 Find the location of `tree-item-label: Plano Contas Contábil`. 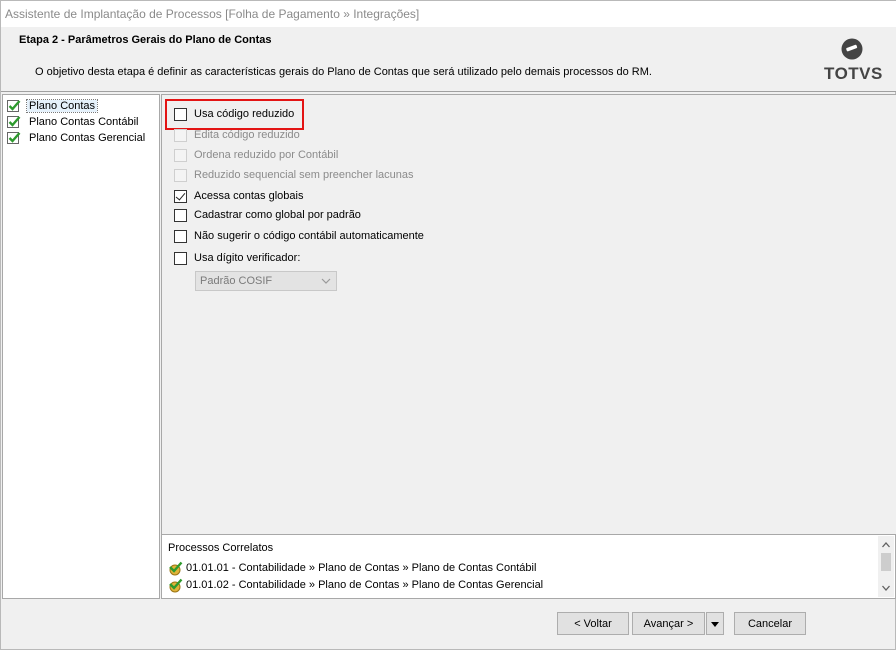

tree-item-label: Plano Contas Contábil is located at coordinates (84, 122).